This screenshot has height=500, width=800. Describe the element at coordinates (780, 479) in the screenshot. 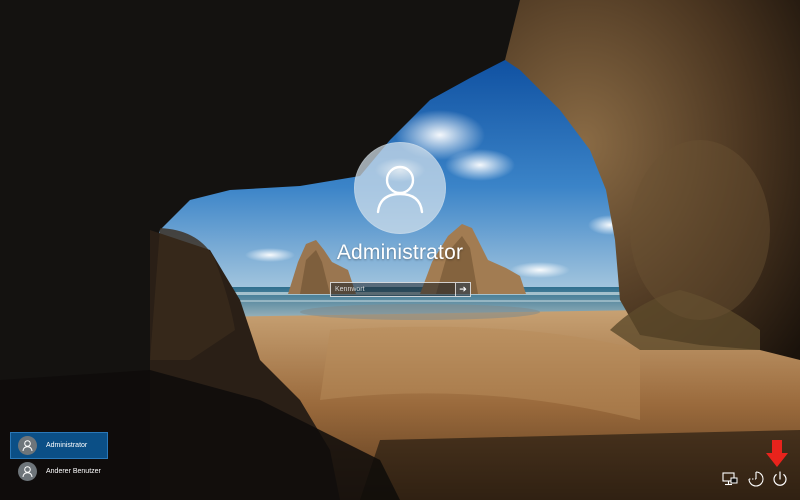

I see `power-icon` at that location.